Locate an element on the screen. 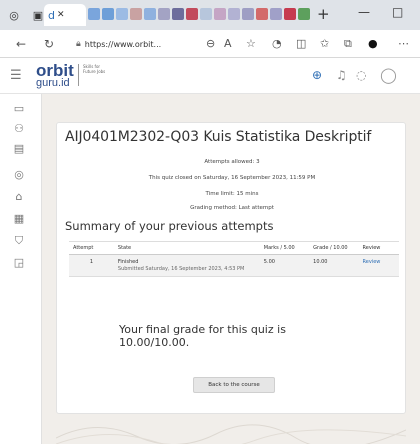 Image resolution: width=420 pixels, height=444 pixels. orbit-logo: orbit guru.id Skills for Future Jobs is located at coordinates (80, 75).